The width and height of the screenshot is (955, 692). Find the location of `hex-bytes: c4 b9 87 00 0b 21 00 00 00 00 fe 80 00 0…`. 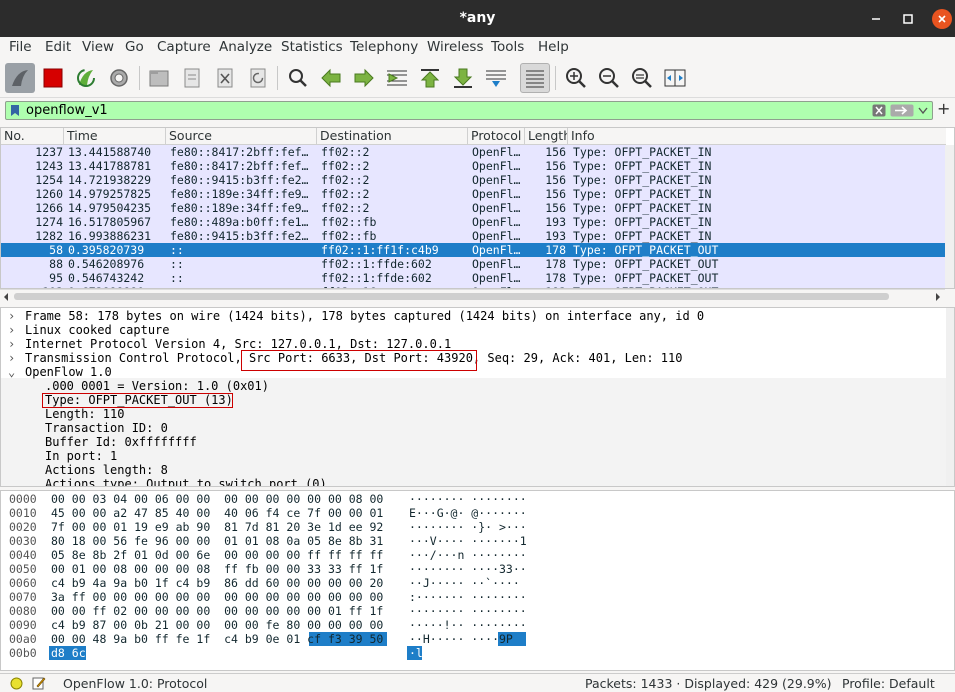

hex-bytes: c4 b9 87 00 0b 21 00 00 00 00 fe 80 00 0… is located at coordinates (217, 625).